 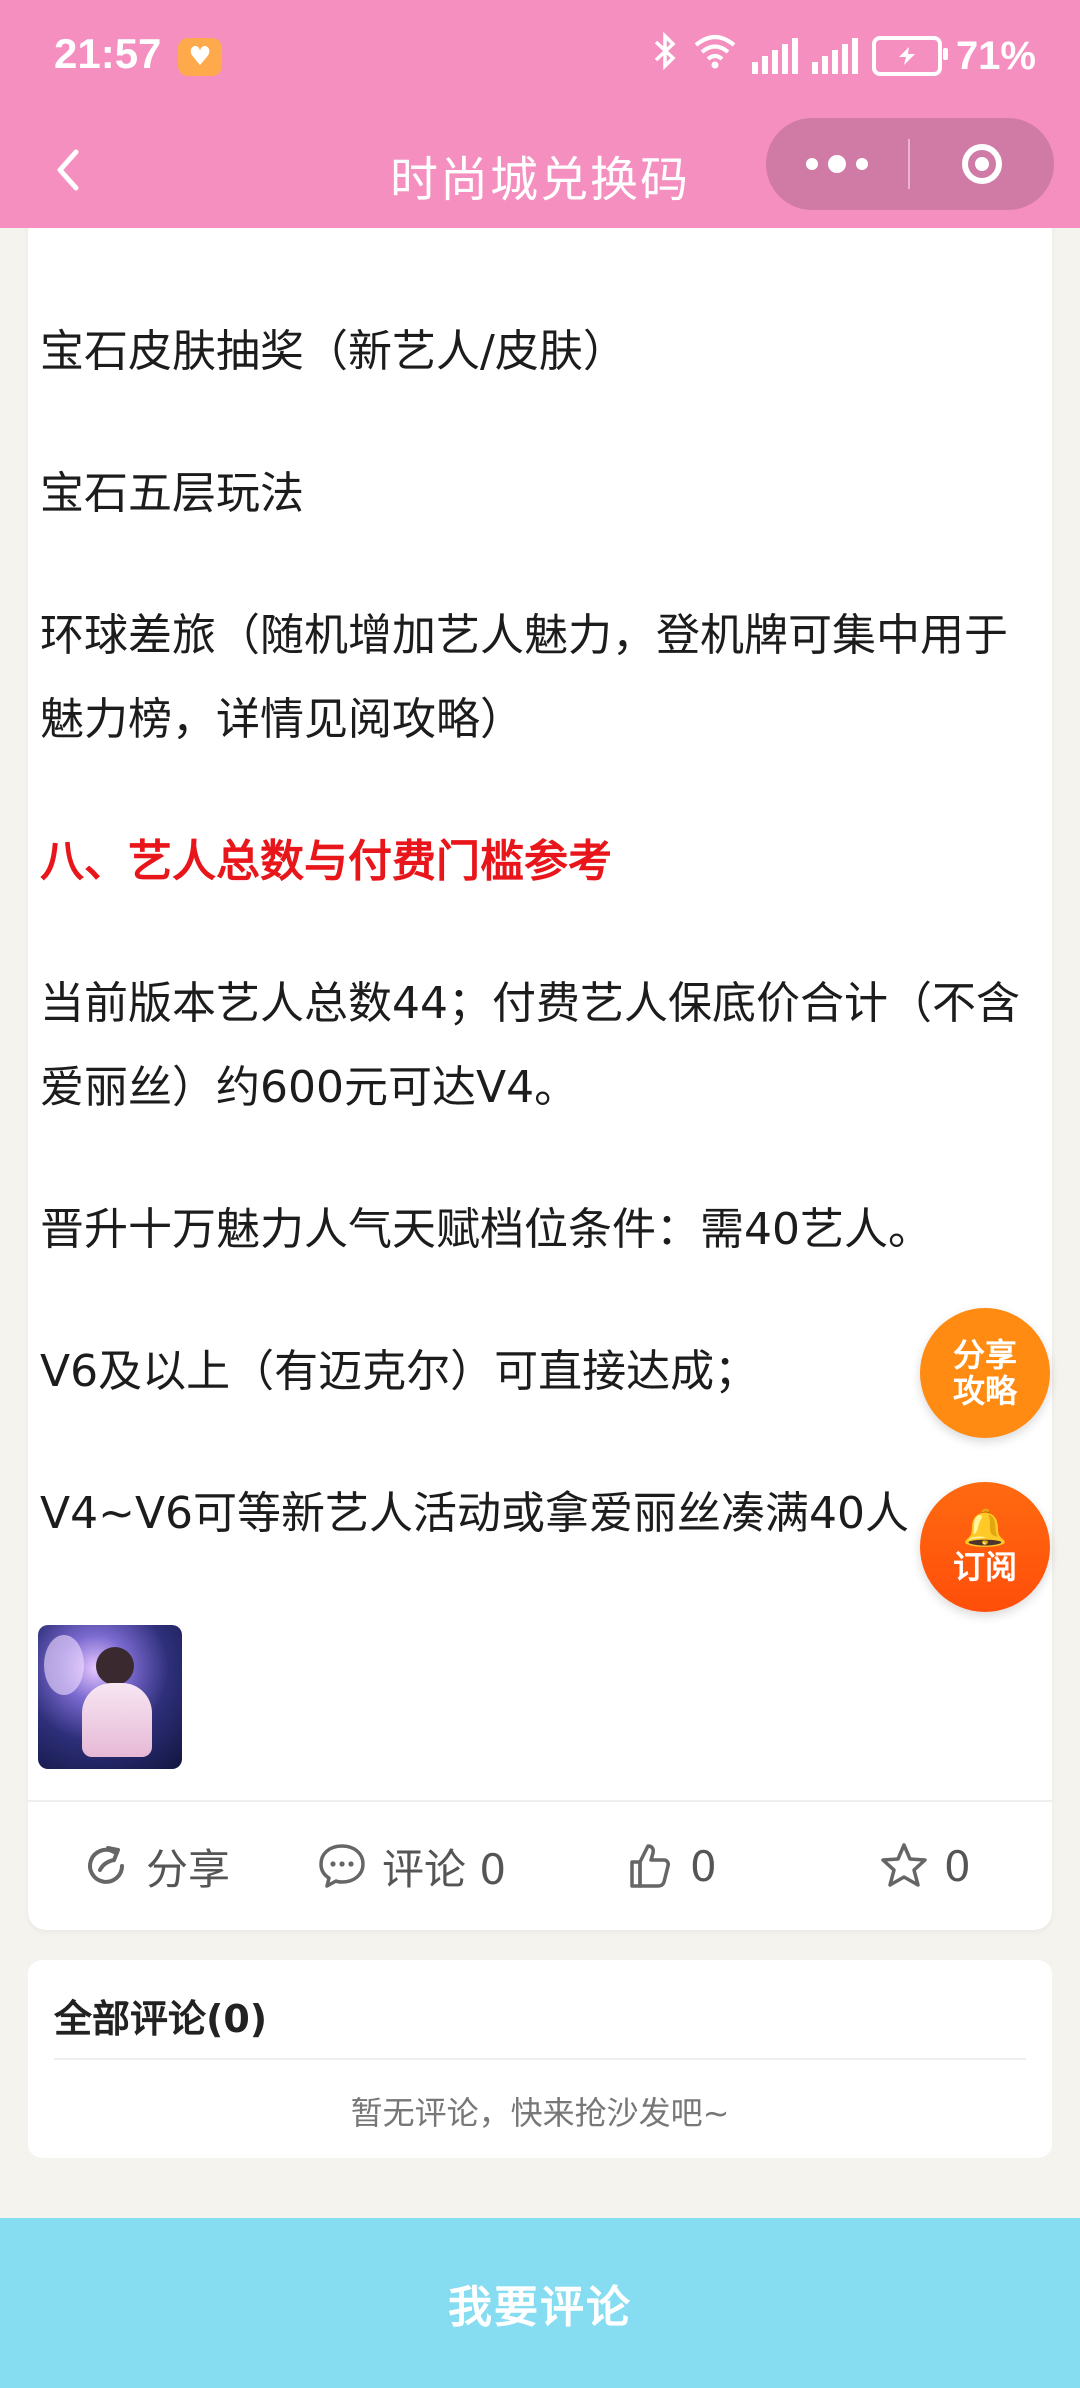 What do you see at coordinates (161, 2019) in the screenshot?
I see `comments-header: 全部评论(0)` at bounding box center [161, 2019].